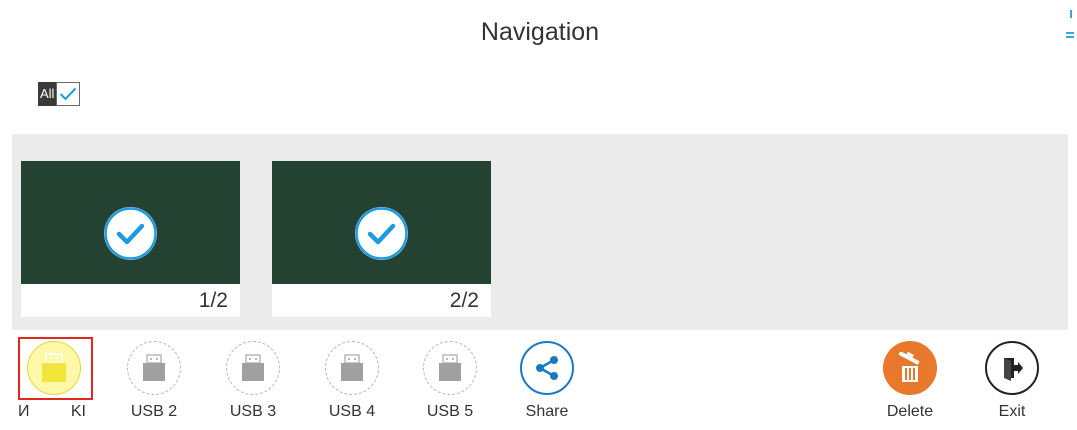 The width and height of the screenshot is (1077, 430). What do you see at coordinates (910, 368) in the screenshot?
I see `trash-icon` at bounding box center [910, 368].